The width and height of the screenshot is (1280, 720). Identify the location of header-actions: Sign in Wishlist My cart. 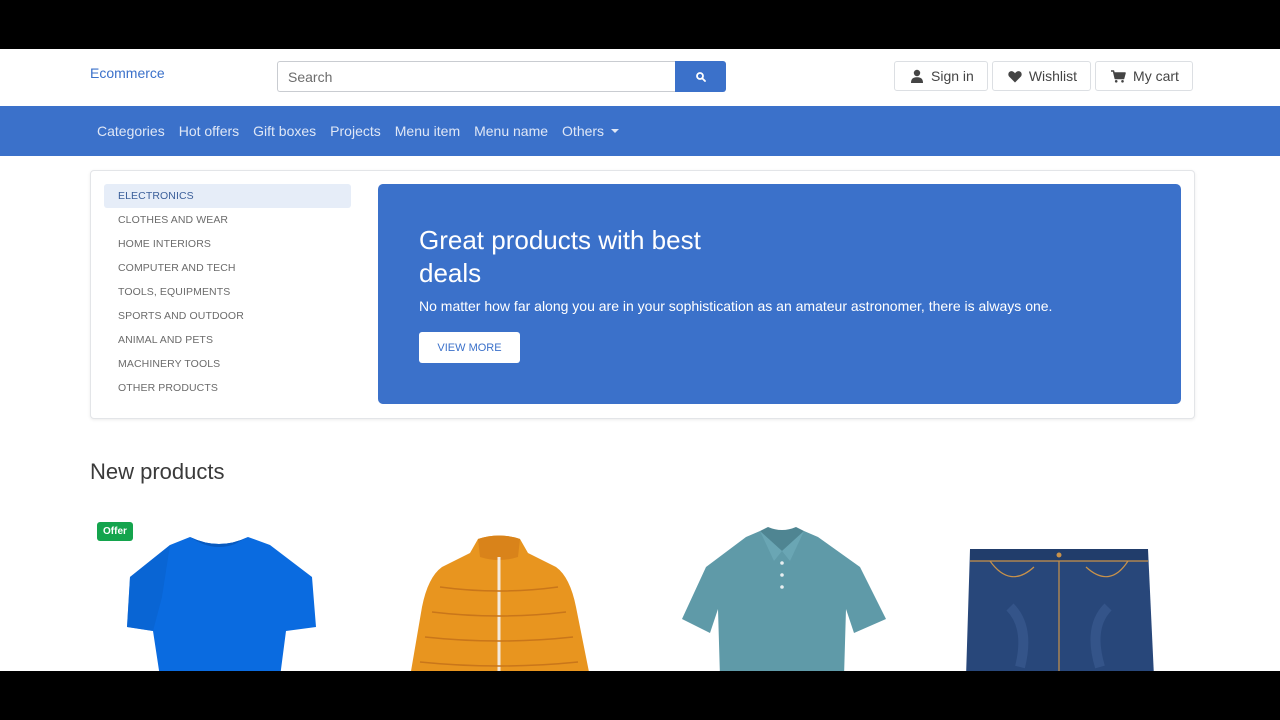
(1043, 76).